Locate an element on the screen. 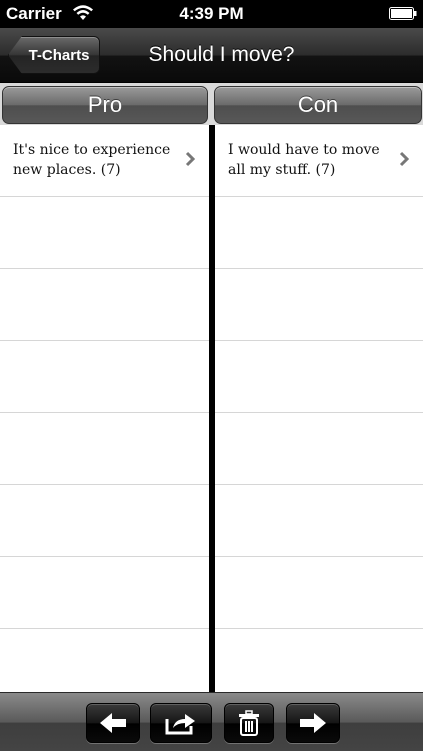 The height and width of the screenshot is (751, 423). delete-button is located at coordinates (249, 723).